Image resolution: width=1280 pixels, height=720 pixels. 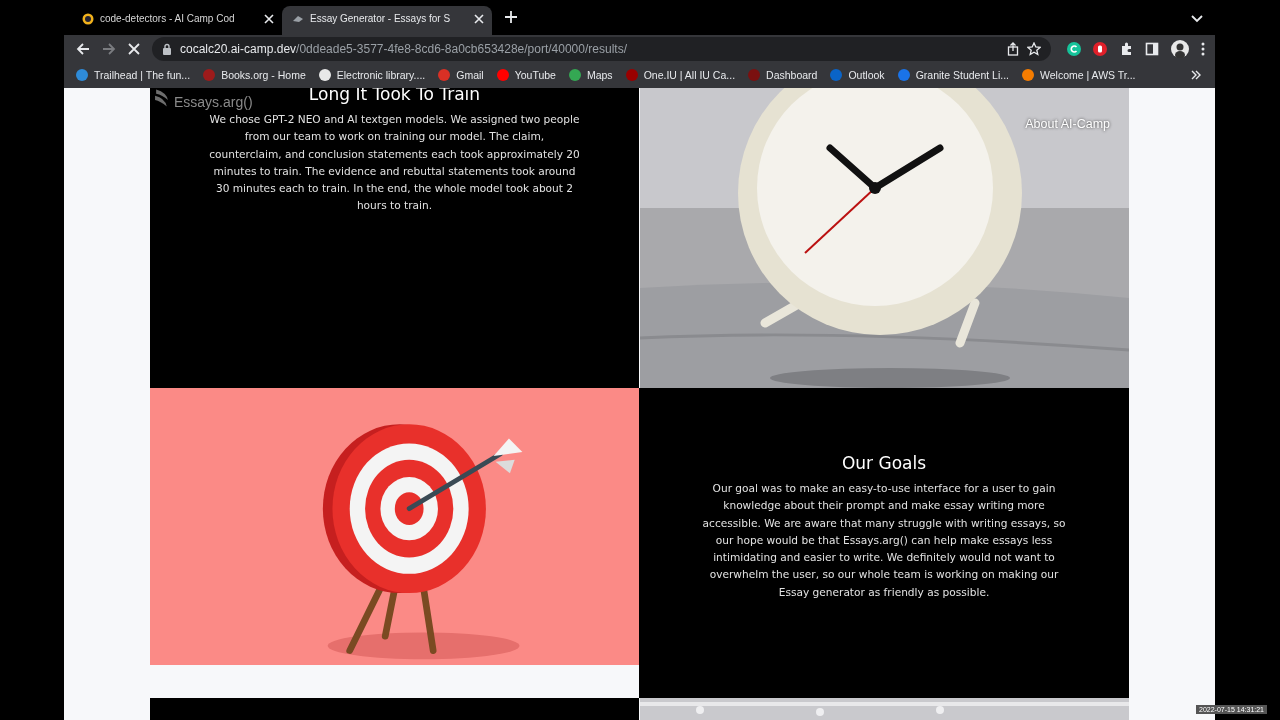 I want to click on browser-tab: Essay Generator - Essays for S, so click(x=387, y=20).